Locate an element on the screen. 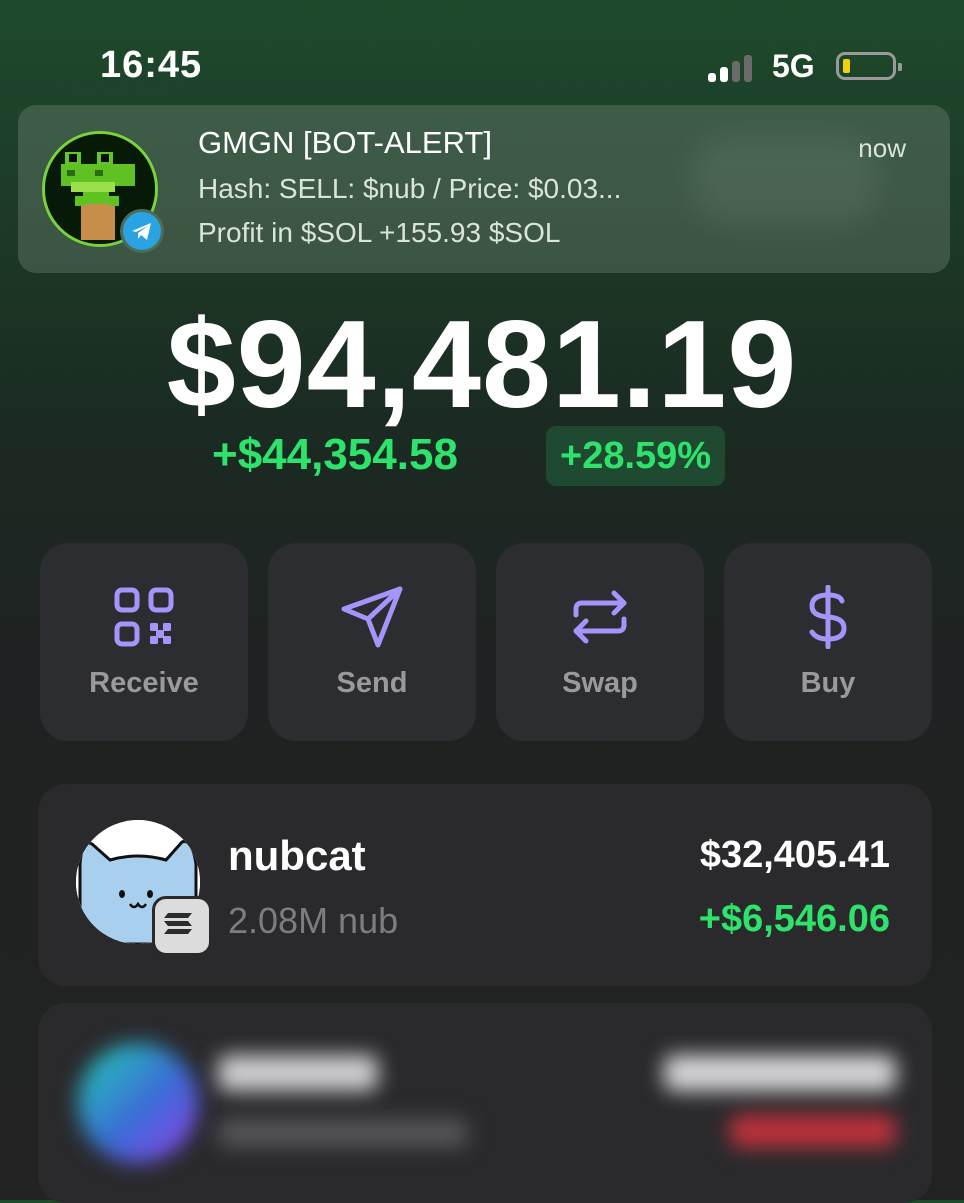 The image size is (964, 1203). notification-time: now is located at coordinates (882, 148).